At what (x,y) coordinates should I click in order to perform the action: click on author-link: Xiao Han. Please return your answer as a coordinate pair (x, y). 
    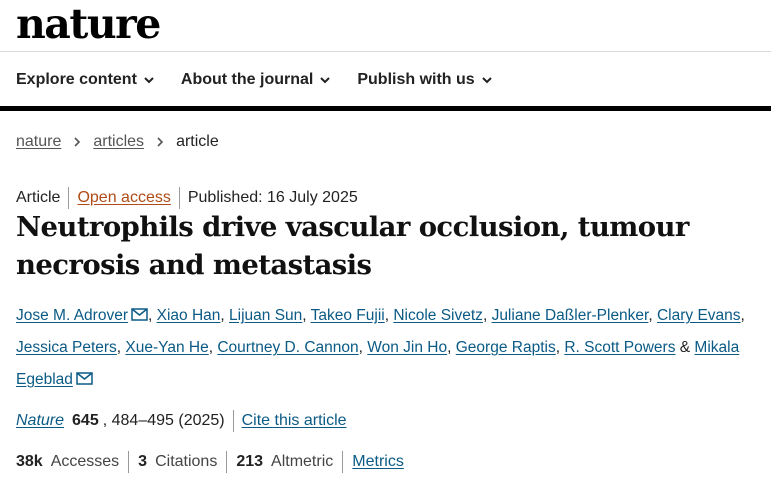
    Looking at the image, I should click on (189, 315).